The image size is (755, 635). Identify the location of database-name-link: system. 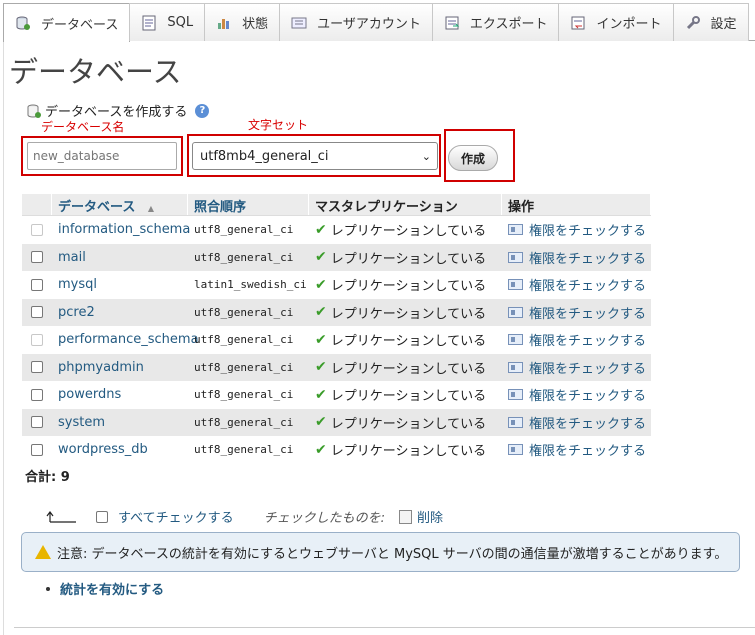
(120, 422).